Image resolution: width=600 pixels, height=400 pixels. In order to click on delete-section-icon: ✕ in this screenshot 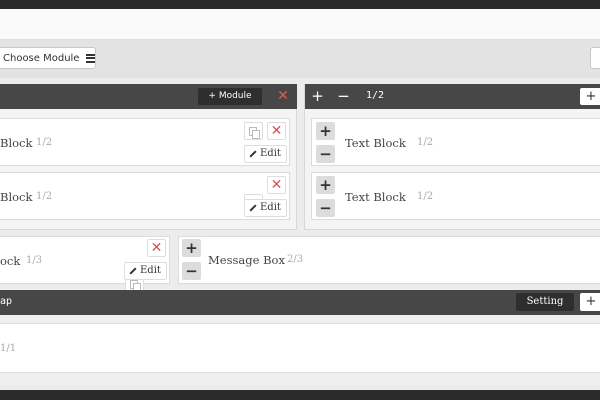, I will do `click(283, 96)`.